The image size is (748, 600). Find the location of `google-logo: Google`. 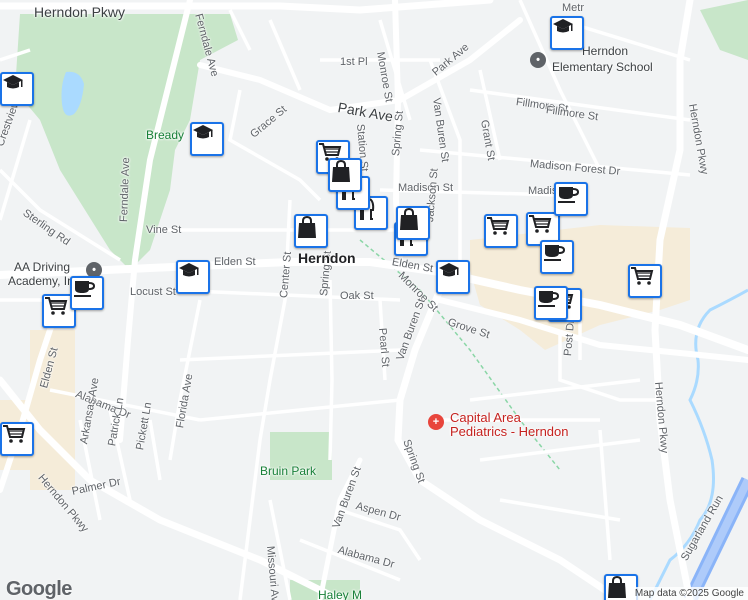

google-logo: Google is located at coordinates (39, 589).